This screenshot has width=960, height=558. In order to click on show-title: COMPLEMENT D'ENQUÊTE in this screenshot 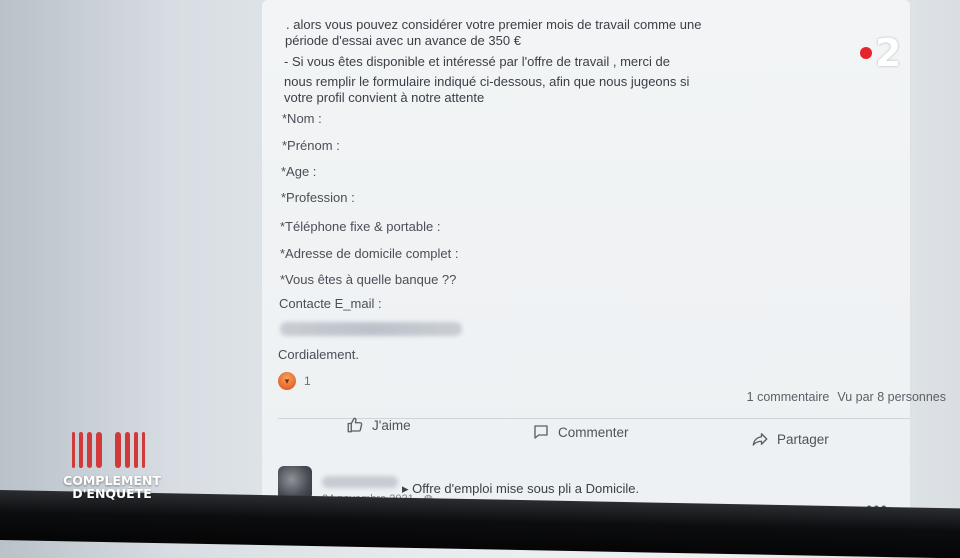, I will do `click(112, 487)`.